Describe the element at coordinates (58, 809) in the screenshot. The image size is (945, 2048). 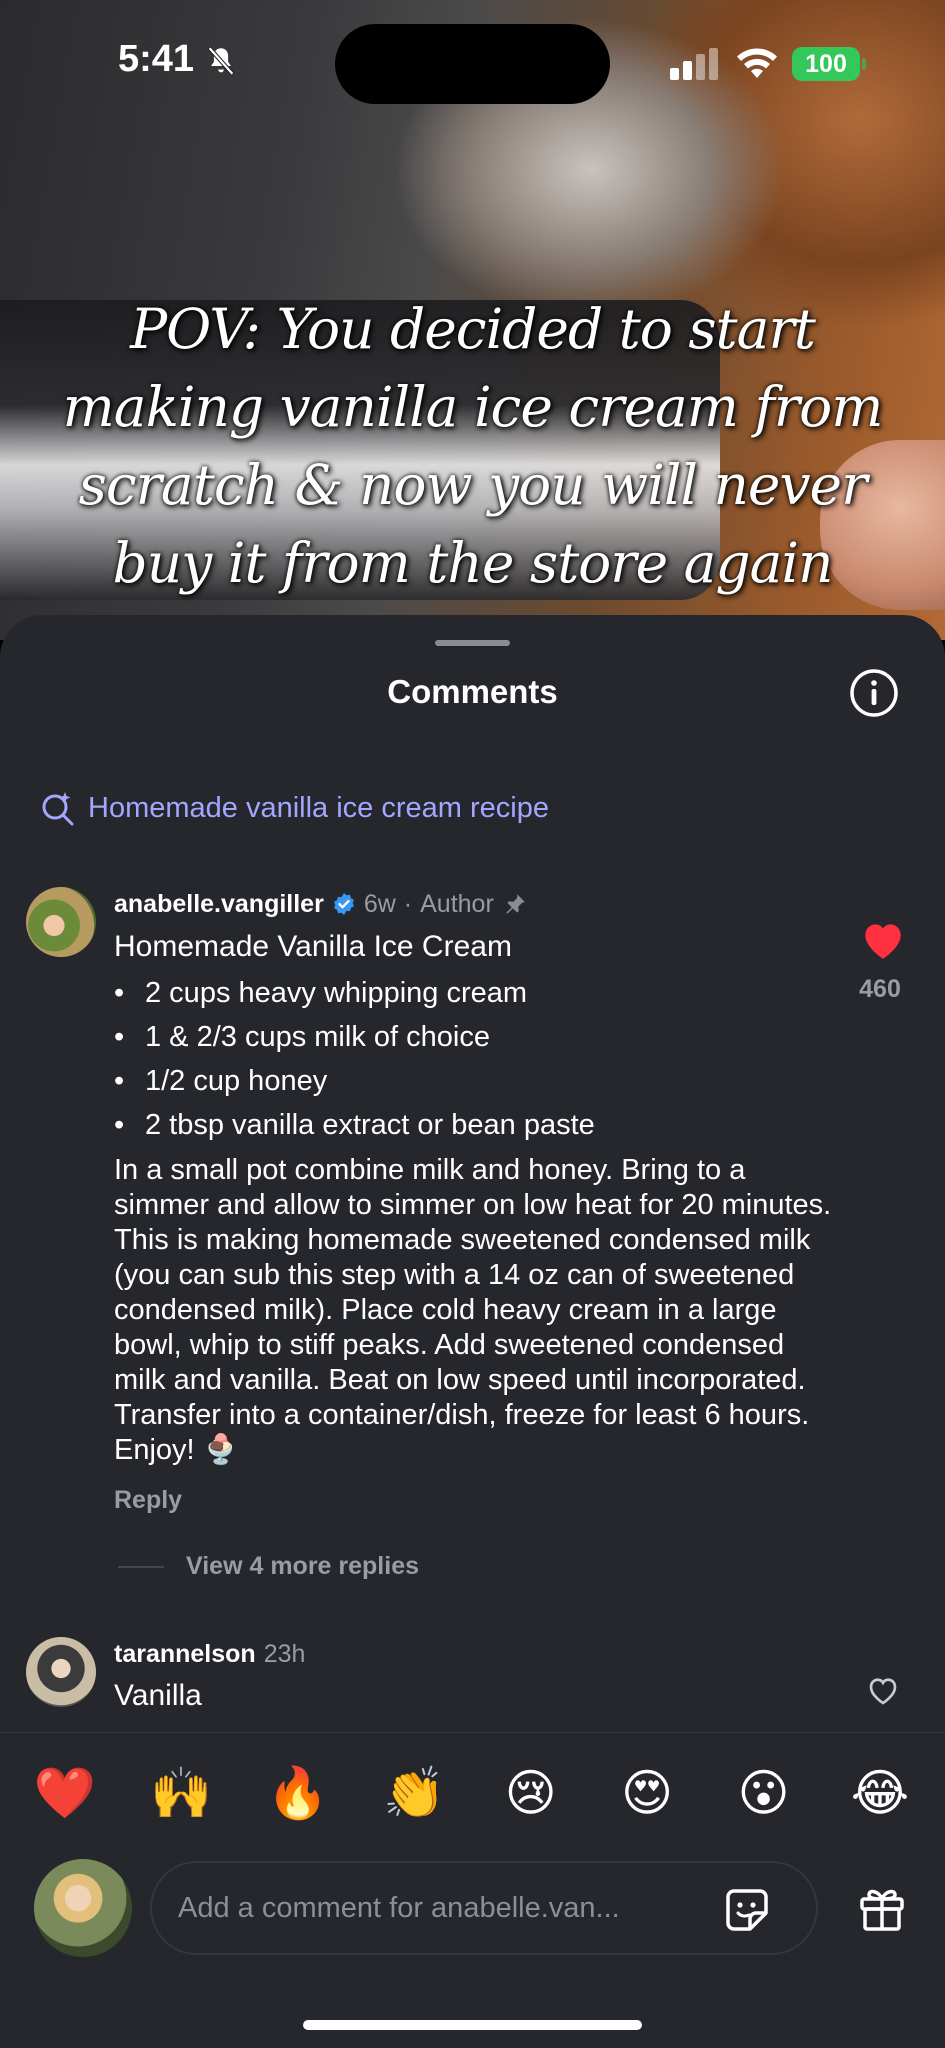
I see `search-sparkle-icon` at that location.